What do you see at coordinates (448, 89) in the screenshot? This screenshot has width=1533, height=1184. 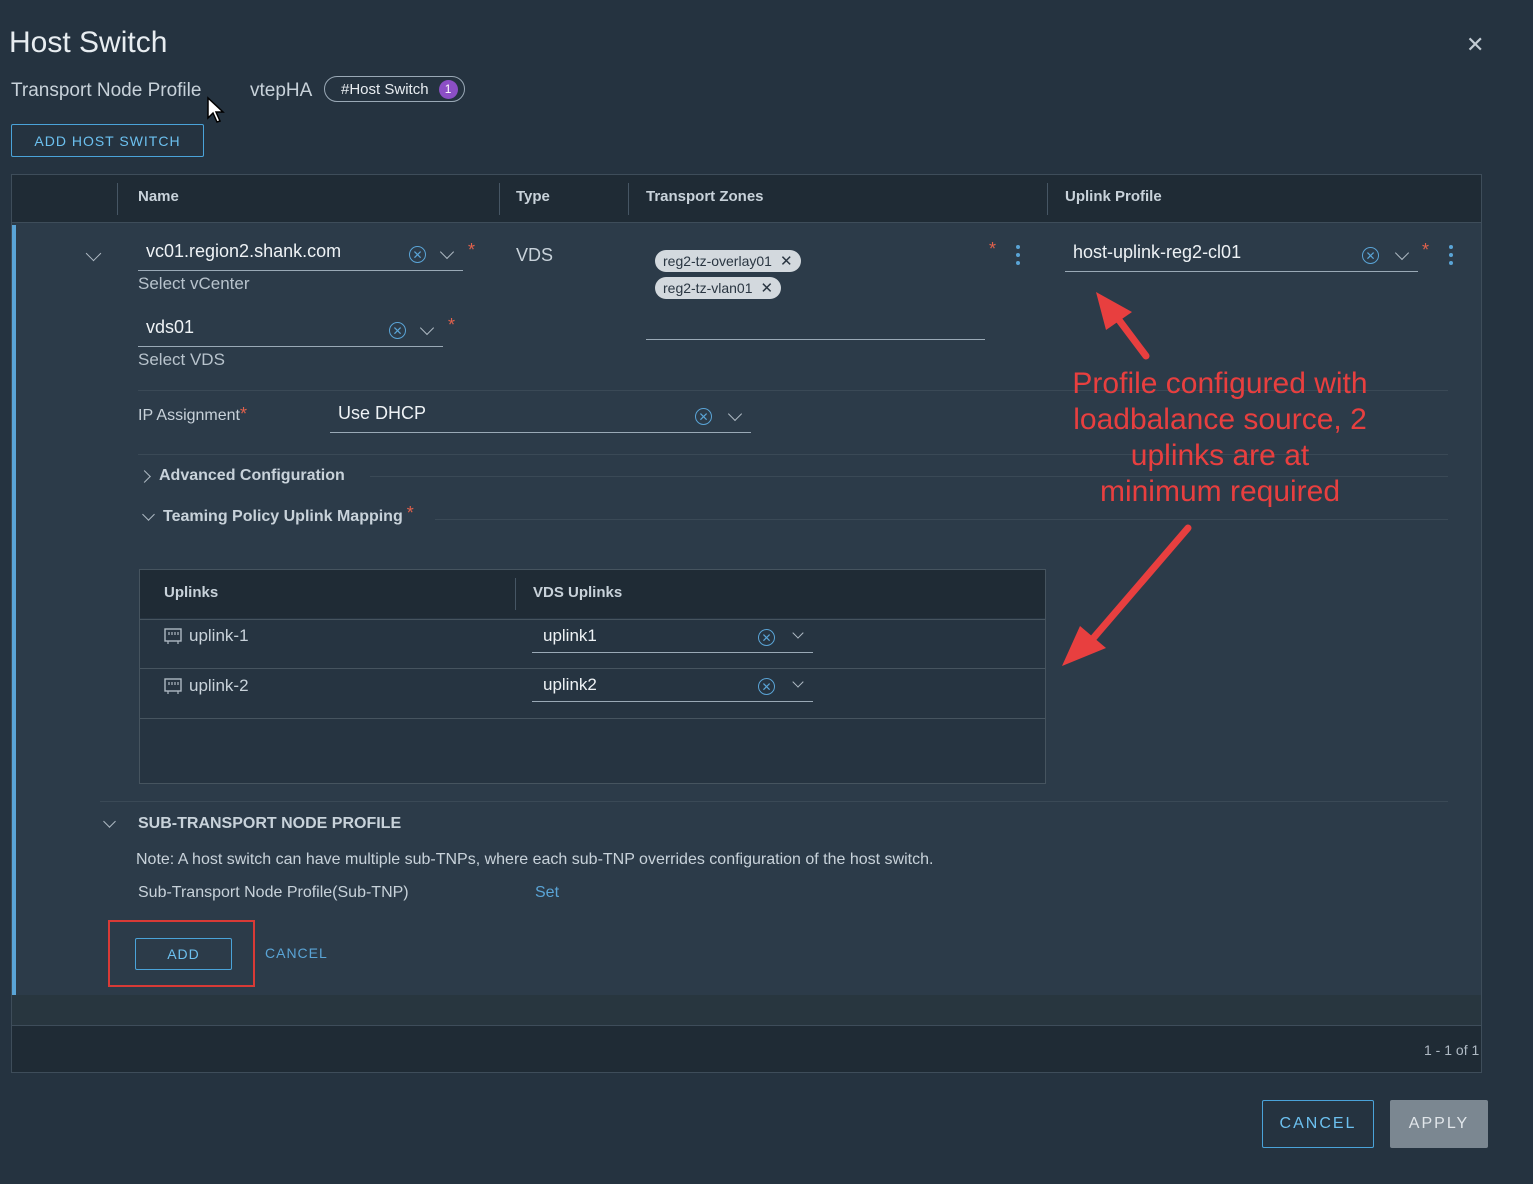 I see `host-switch-count-badge: 1` at bounding box center [448, 89].